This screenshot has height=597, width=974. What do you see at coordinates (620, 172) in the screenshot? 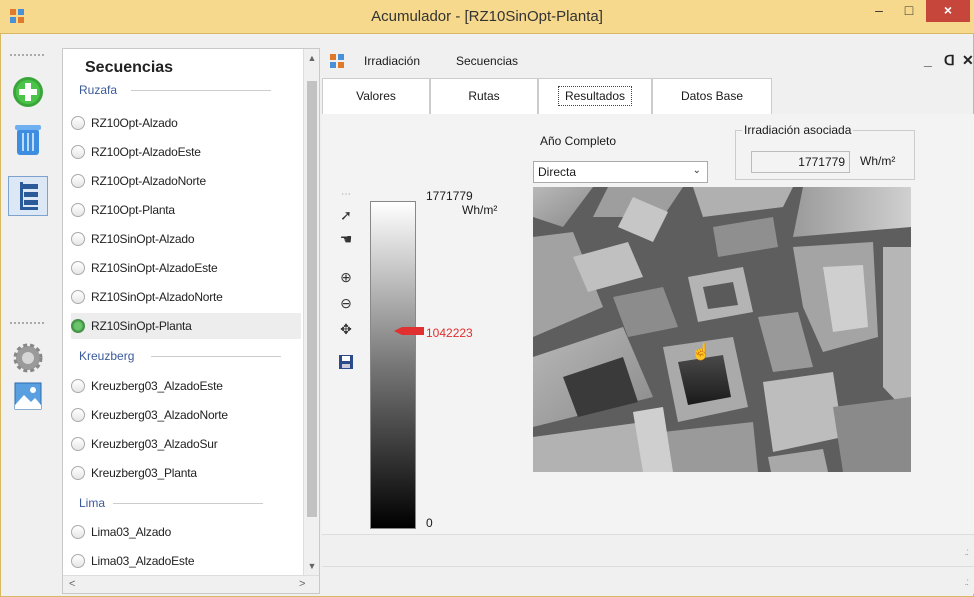
I see `irradiation-type-select: Directa ⌄` at bounding box center [620, 172].